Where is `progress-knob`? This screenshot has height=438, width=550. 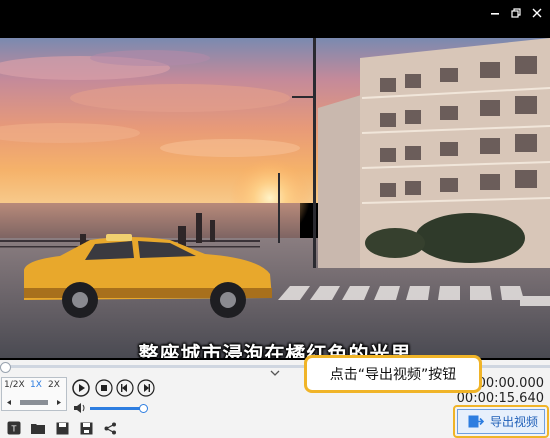 progress-knob is located at coordinates (5, 367).